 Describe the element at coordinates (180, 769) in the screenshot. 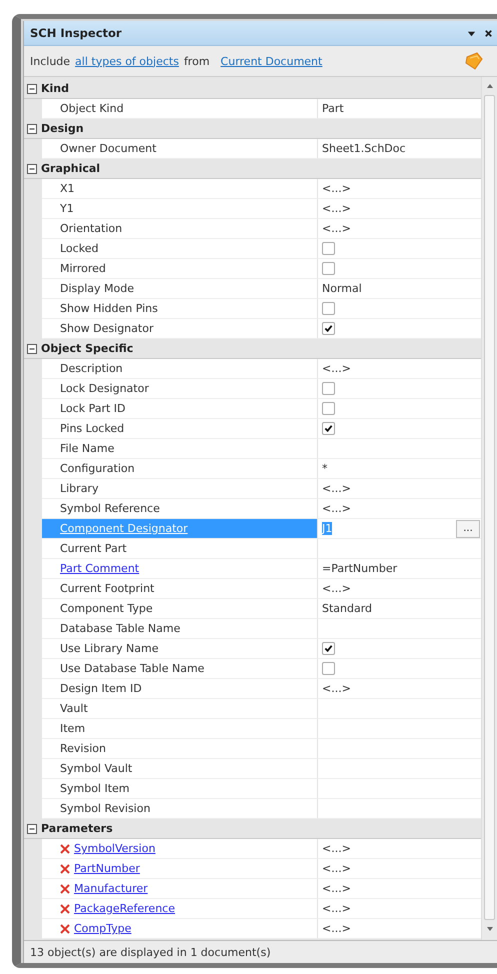

I see `property-name-cell: Symbol Vault` at that location.